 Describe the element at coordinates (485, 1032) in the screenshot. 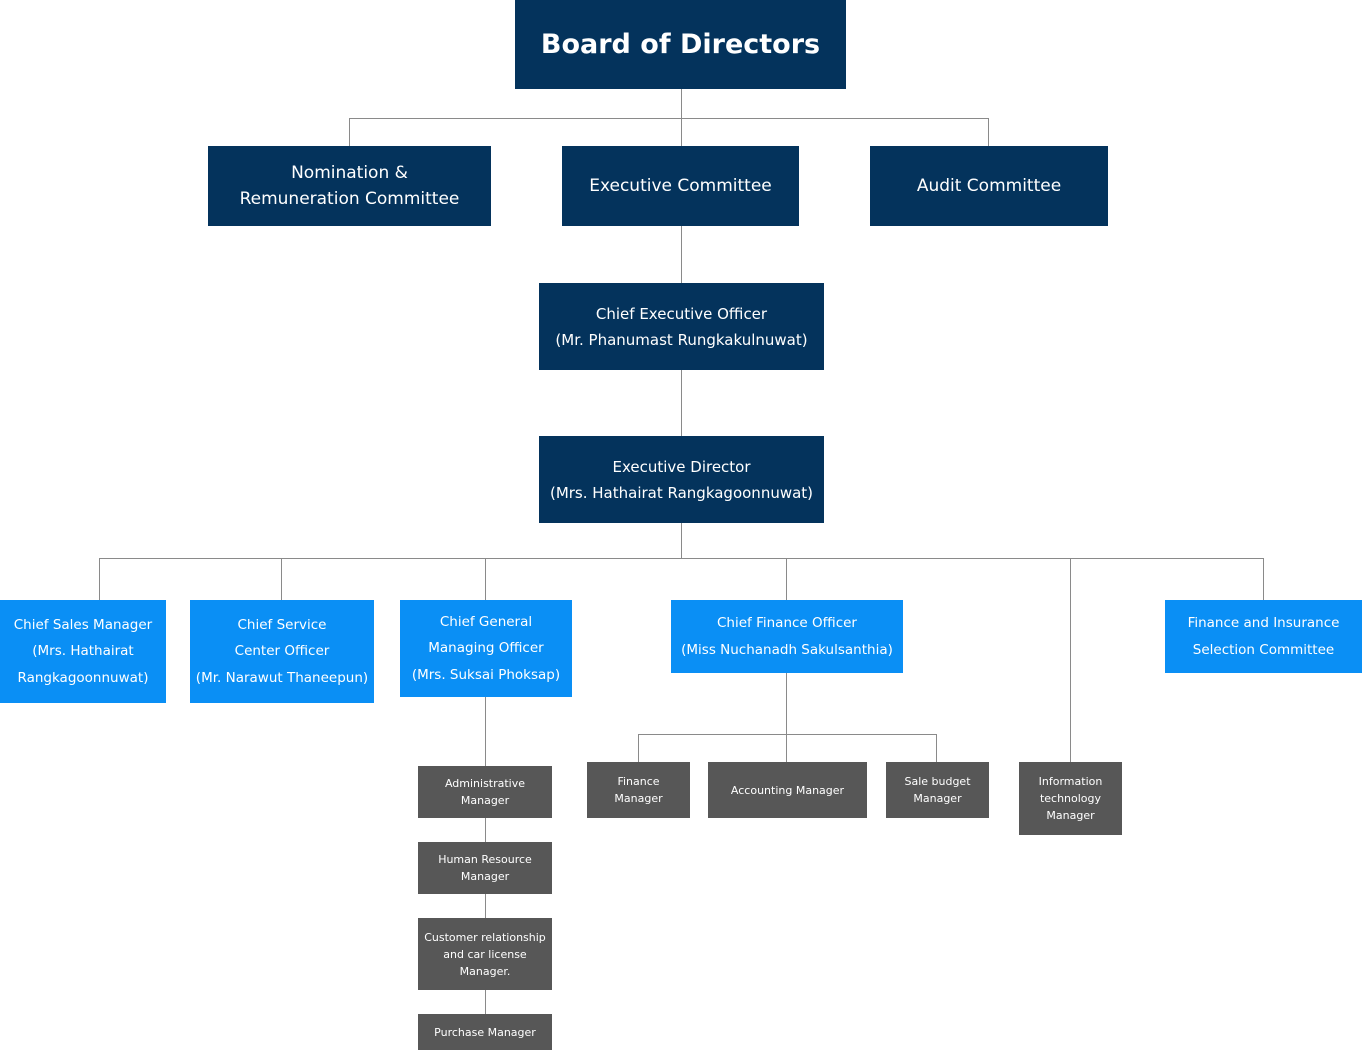

I see `purchase-manager-box: Purchase Manager` at that location.